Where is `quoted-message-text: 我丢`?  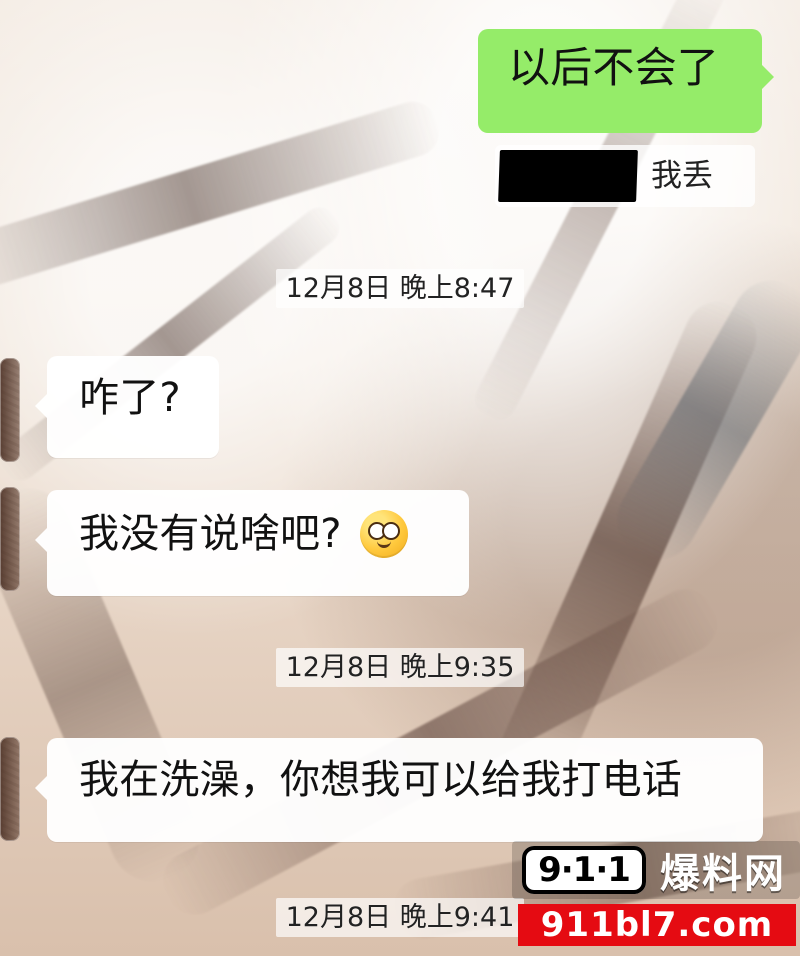
quoted-message-text: 我丢 is located at coordinates (682, 175).